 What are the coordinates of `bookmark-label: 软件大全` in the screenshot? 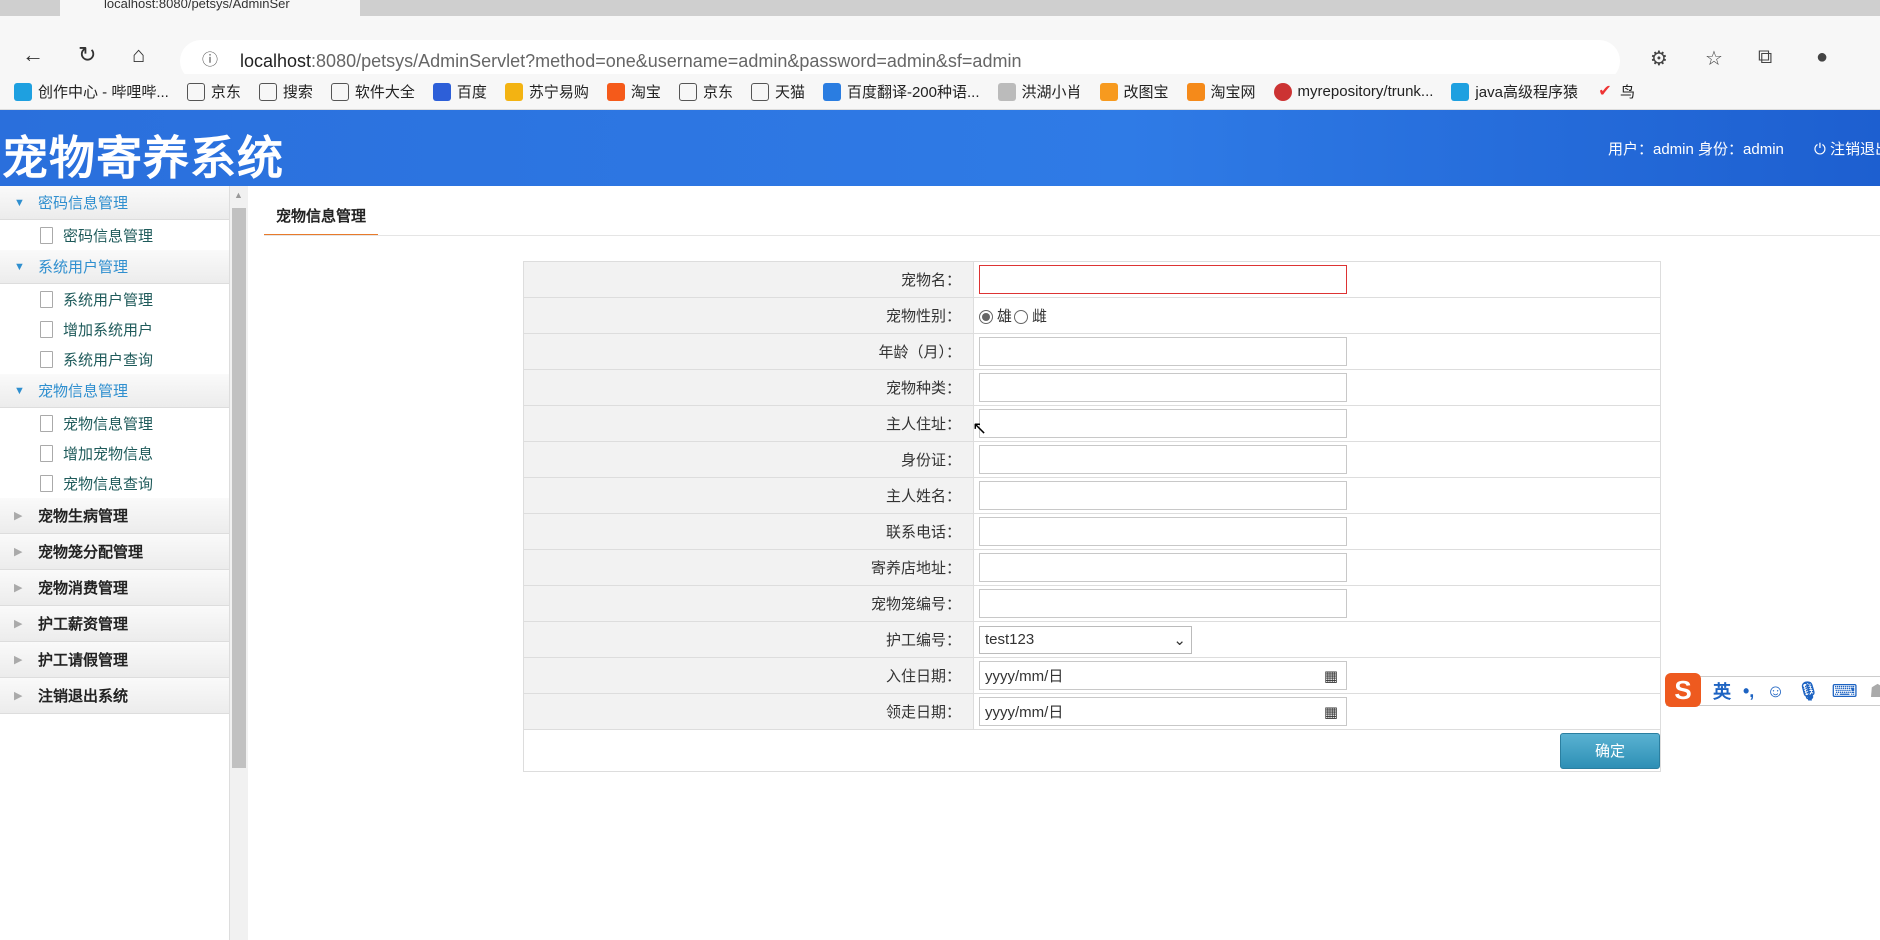 It's located at (384, 92).